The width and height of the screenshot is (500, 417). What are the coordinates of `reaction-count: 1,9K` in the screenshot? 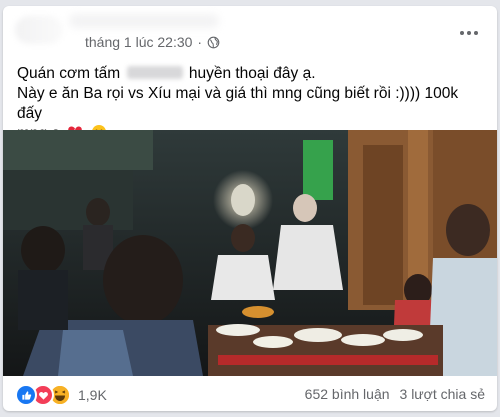 It's located at (92, 395).